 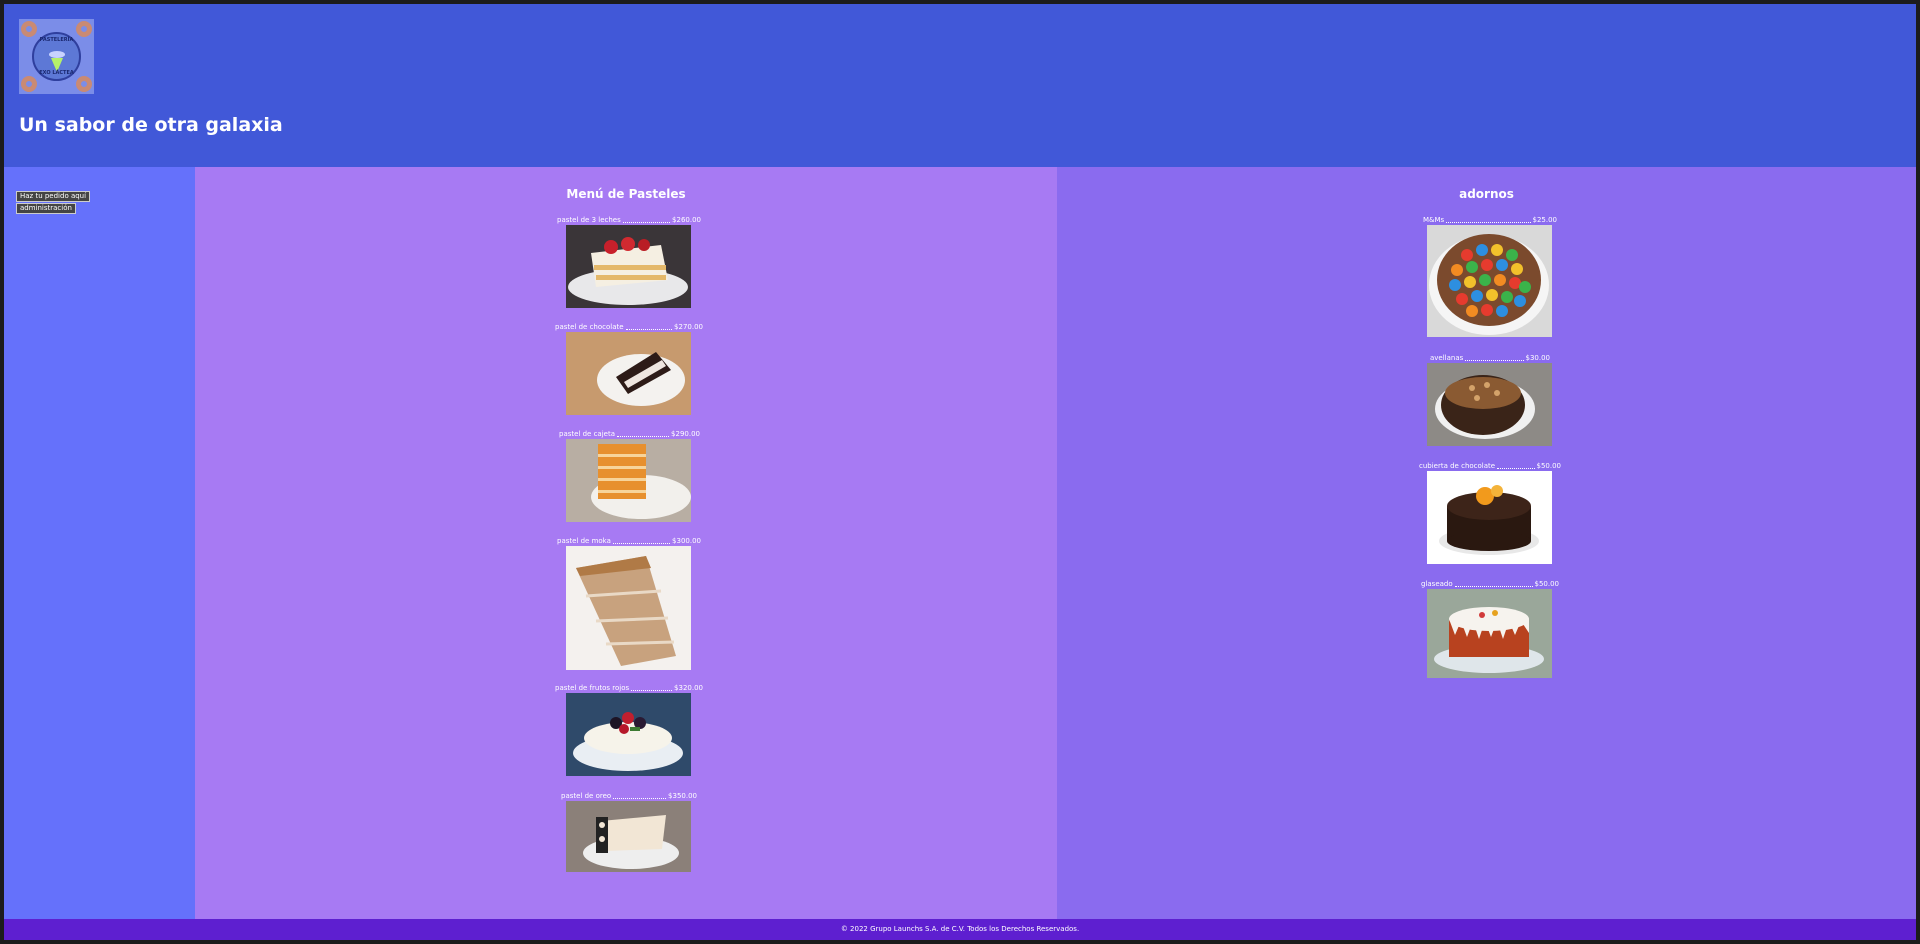 What do you see at coordinates (584, 541) in the screenshot?
I see `item-name: pastel de moka` at bounding box center [584, 541].